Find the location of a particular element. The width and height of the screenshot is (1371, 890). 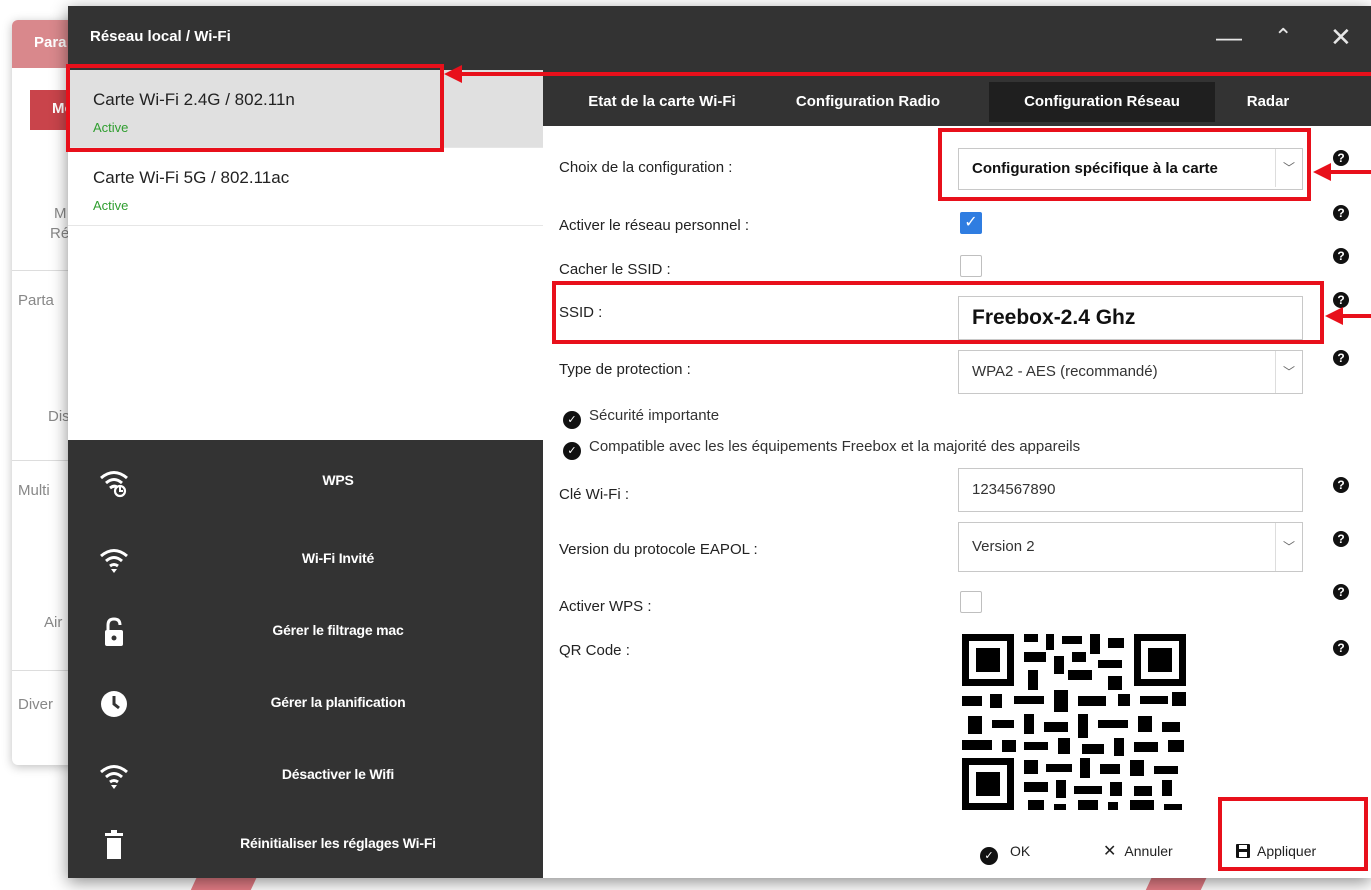

close-icon: ✕ is located at coordinates (1110, 851).